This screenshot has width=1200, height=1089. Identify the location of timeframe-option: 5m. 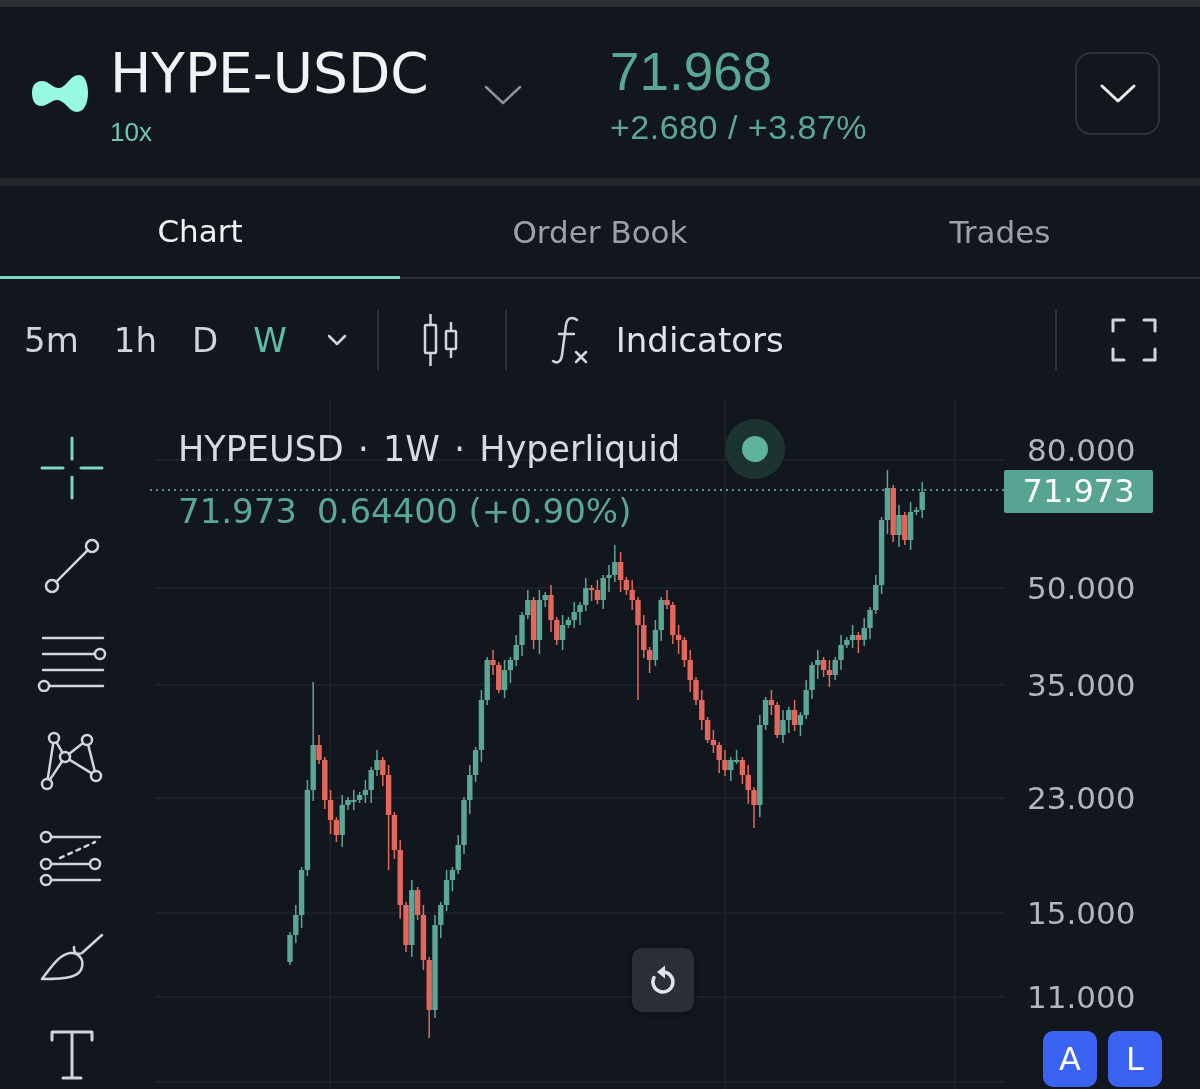
(51, 339).